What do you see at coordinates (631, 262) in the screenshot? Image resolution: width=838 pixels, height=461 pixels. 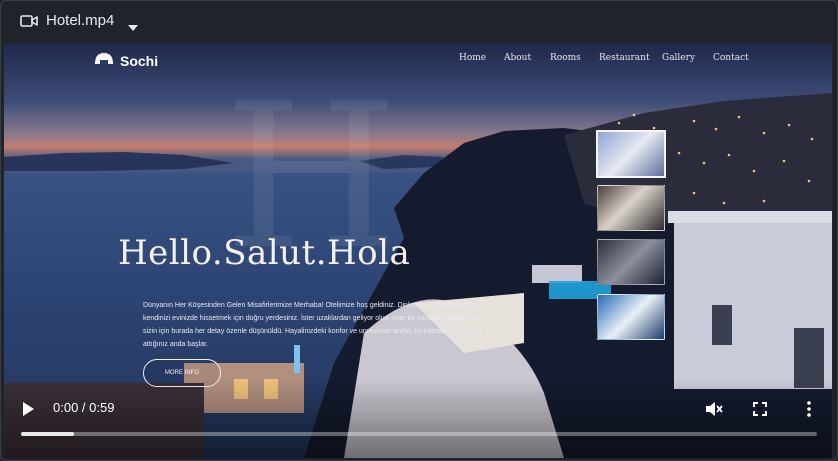 I see `gallery-thumb-room` at bounding box center [631, 262].